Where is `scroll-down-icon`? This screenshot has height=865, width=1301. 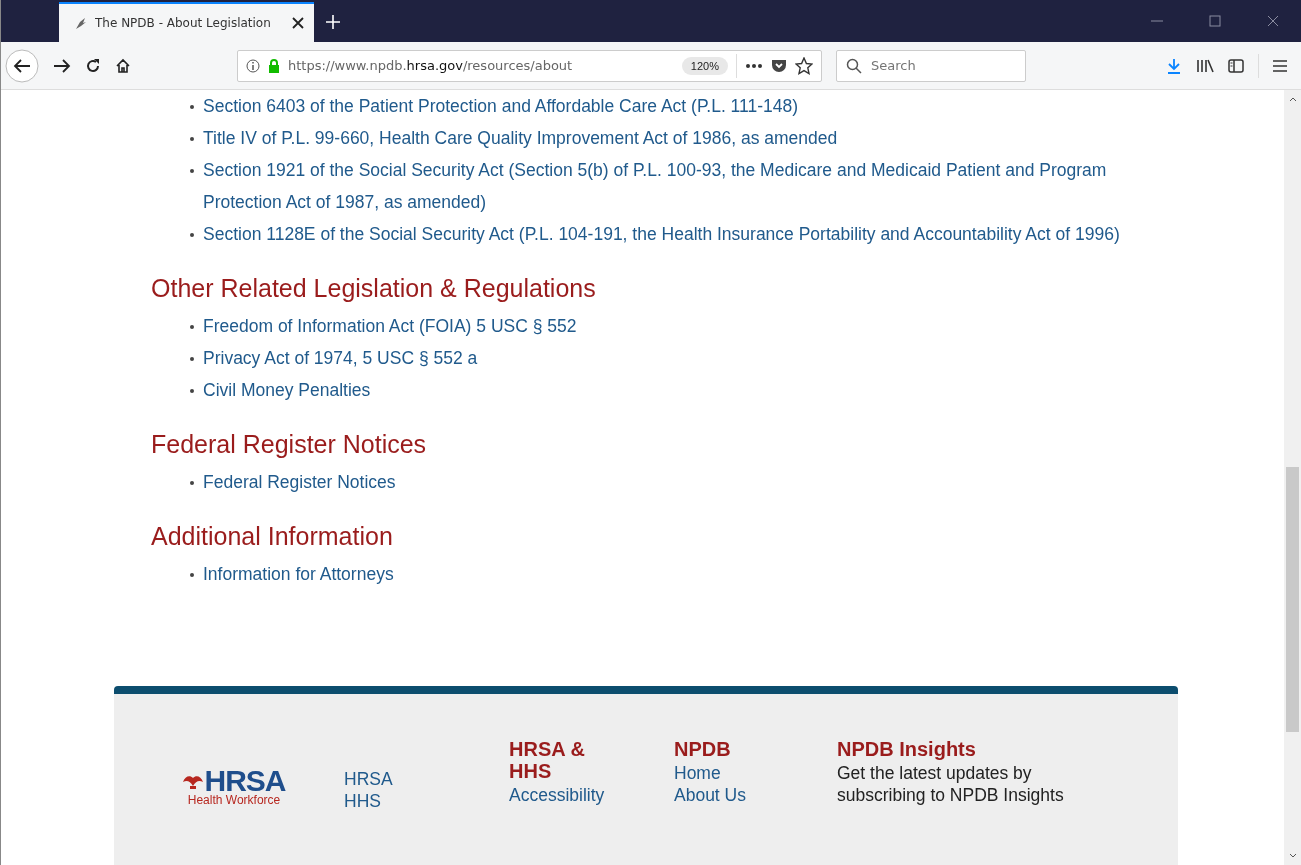 scroll-down-icon is located at coordinates (1292, 856).